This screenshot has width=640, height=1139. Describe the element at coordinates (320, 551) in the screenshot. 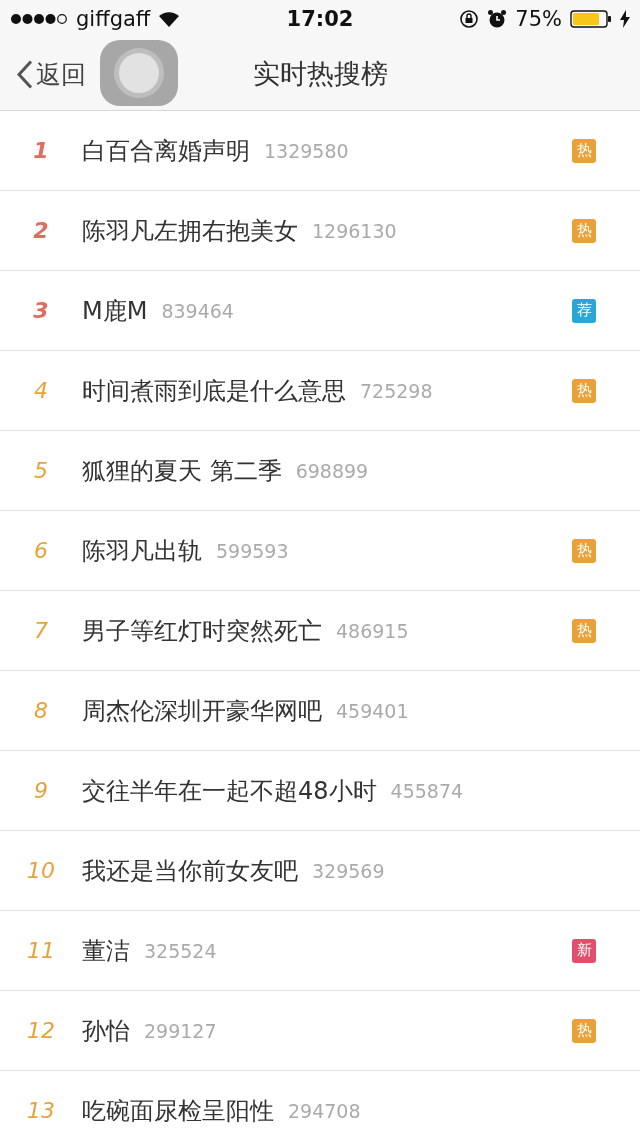

I see `trend-row: 6 陈羽凡出轨 599593 热` at that location.